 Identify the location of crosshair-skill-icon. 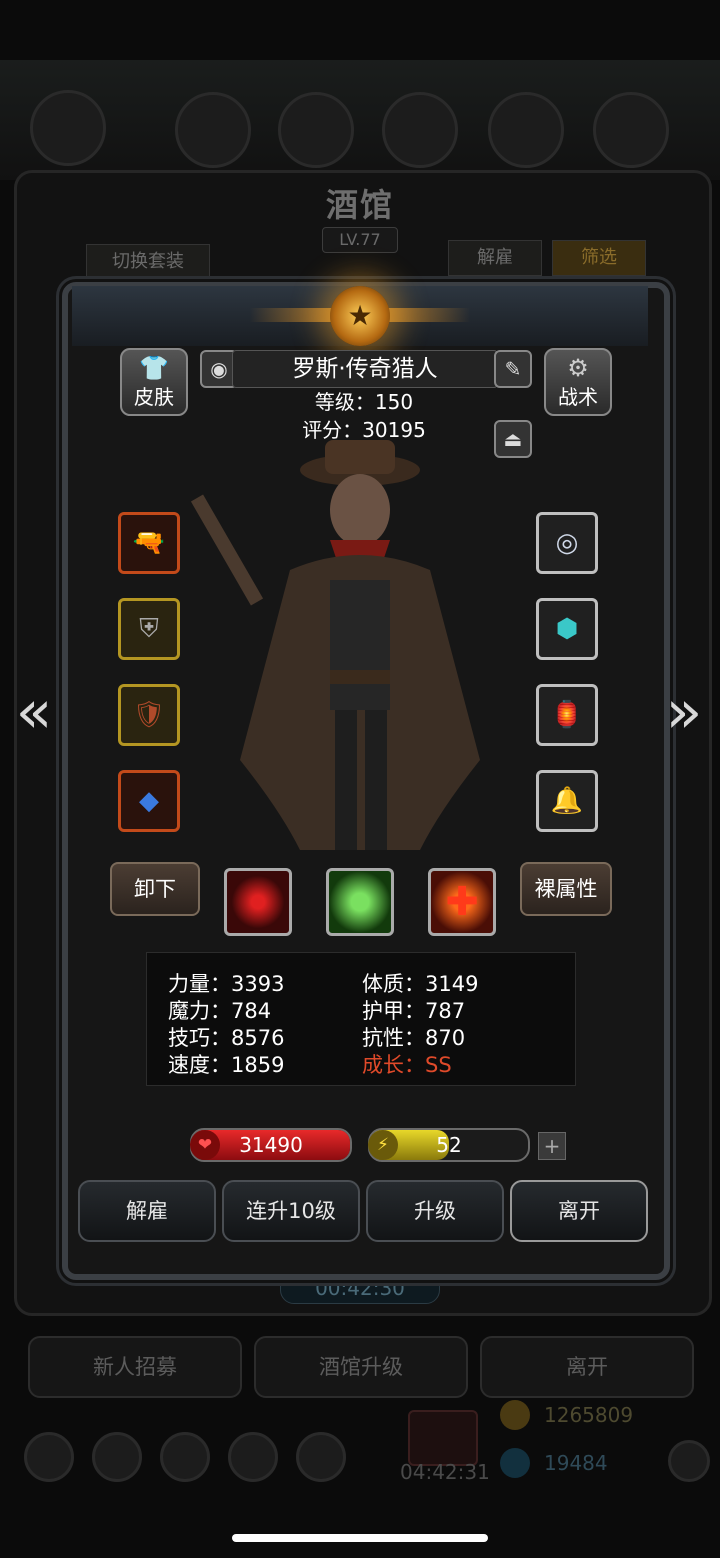
(258, 902).